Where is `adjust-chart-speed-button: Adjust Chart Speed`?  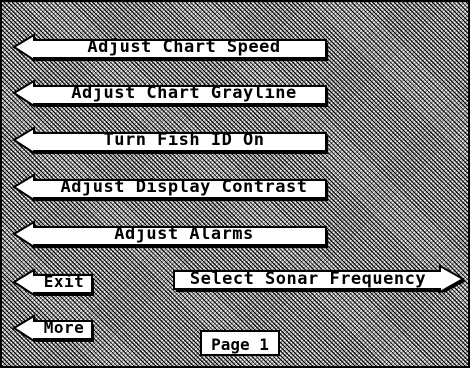 adjust-chart-speed-button: Adjust Chart Speed is located at coordinates (170, 47).